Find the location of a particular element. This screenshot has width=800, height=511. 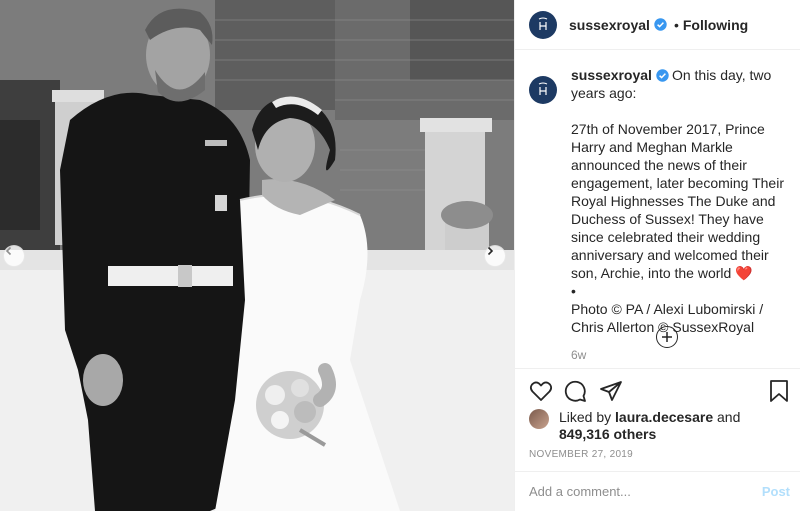

like-button is located at coordinates (541, 392).